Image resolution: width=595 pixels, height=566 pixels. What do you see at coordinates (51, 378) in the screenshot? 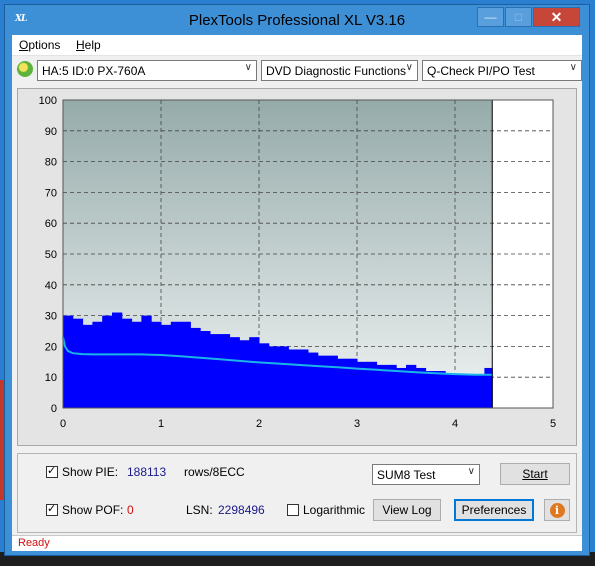
I see `y-tick-label: 10` at bounding box center [51, 378].